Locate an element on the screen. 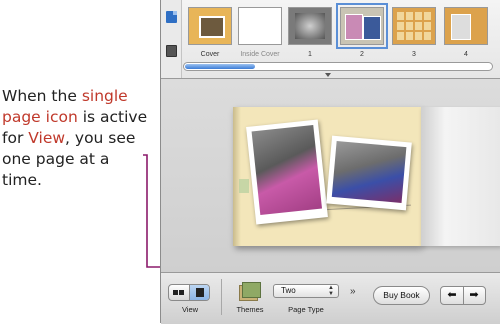 Image resolution: width=500 pixels, height=324 pixels. page-icon is located at coordinates (171, 17).